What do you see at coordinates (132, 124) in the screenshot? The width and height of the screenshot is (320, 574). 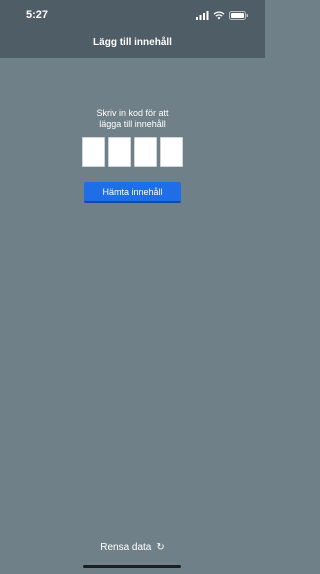 I see `code-prompt-line-2: lägga till innehåll` at bounding box center [132, 124].